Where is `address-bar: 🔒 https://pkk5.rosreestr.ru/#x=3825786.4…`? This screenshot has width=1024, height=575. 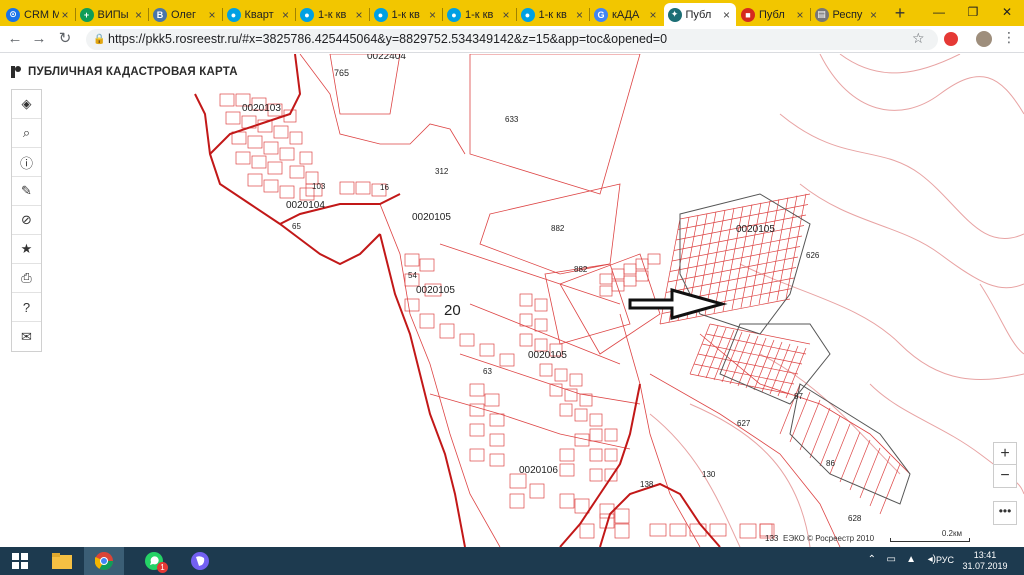 address-bar: 🔒 https://pkk5.rosreestr.ru/#x=3825786.4… is located at coordinates (512, 39).